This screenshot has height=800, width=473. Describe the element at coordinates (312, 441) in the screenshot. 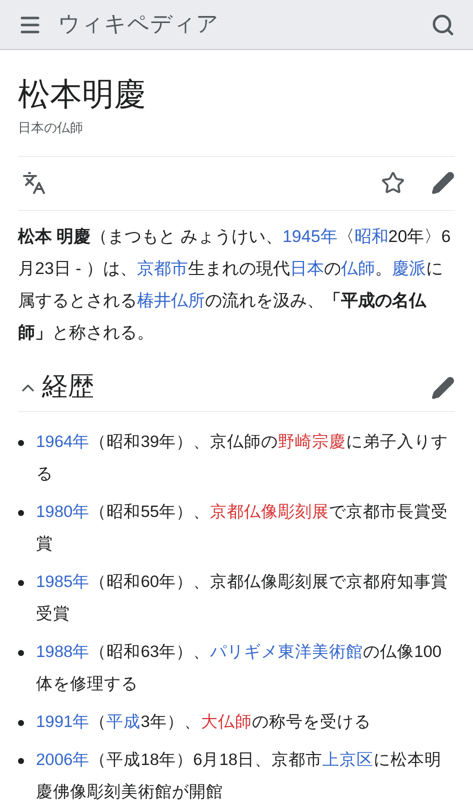

I see `missing-article-link: 野崎宗慶` at that location.